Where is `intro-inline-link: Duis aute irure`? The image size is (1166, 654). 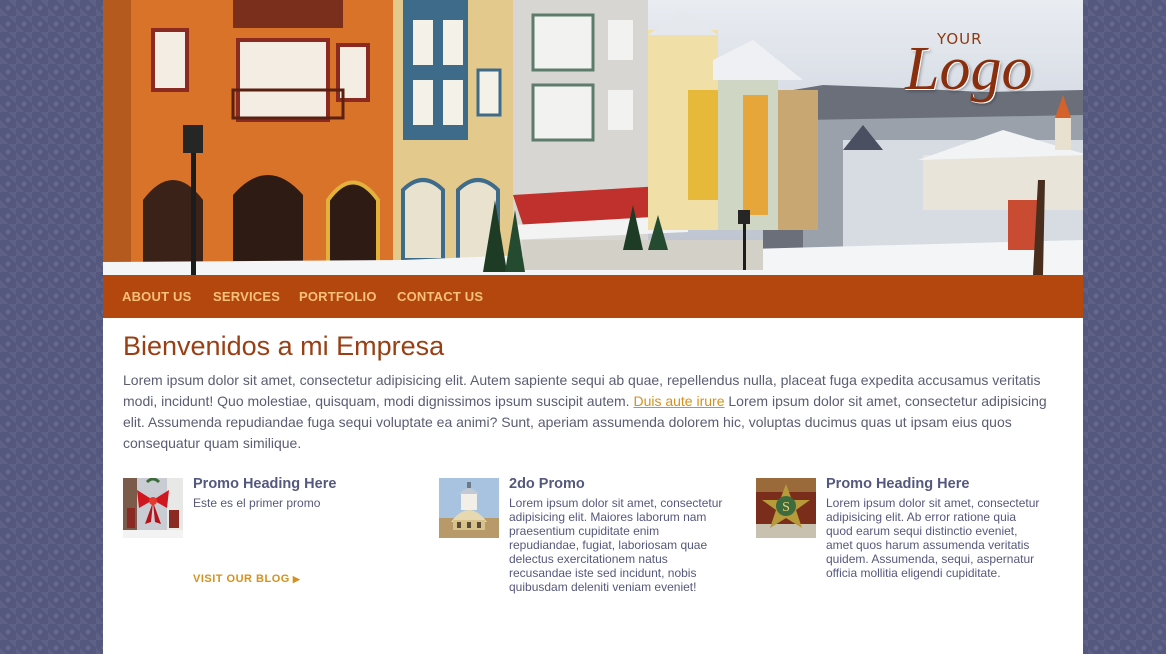 intro-inline-link: Duis aute irure is located at coordinates (678, 401).